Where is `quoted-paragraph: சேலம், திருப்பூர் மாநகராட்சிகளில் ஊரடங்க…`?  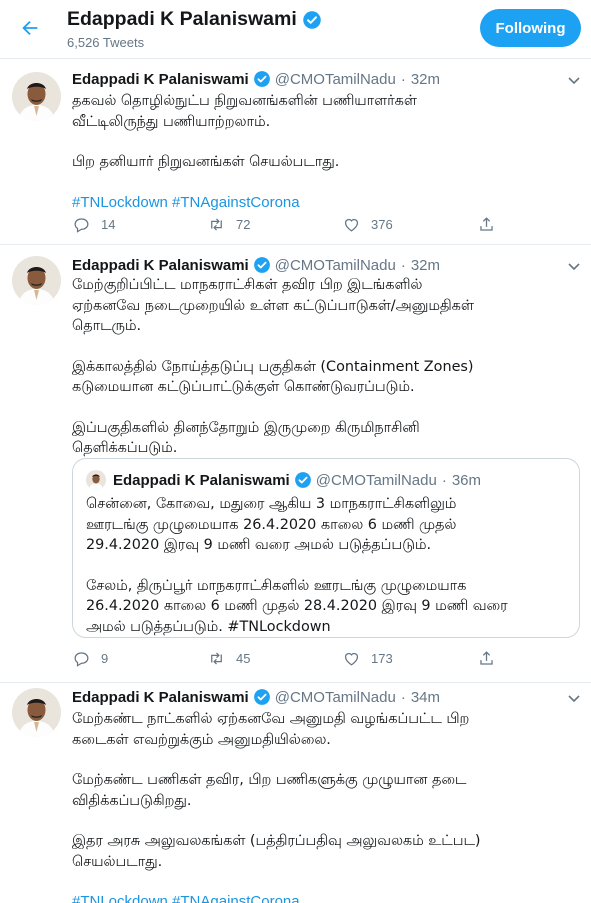 quoted-paragraph: சேலம், திருப்பூர் மாநகராட்சிகளில் ஊரடங்க… is located at coordinates (297, 606).